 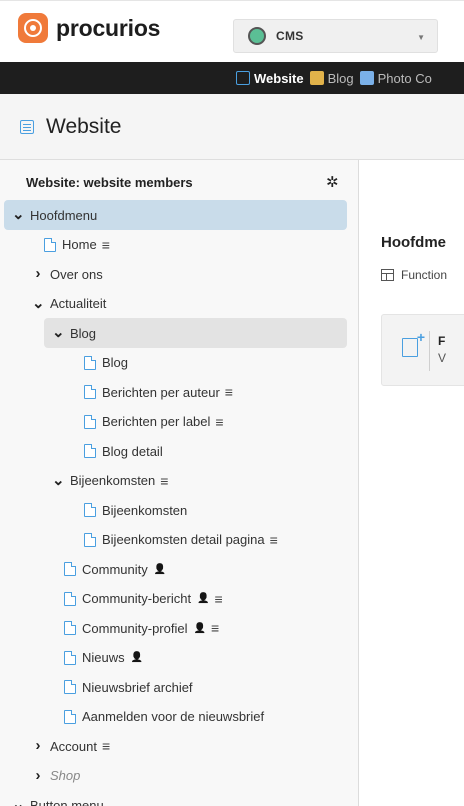 I want to click on tree-item-label: Community, so click(x=115, y=569).